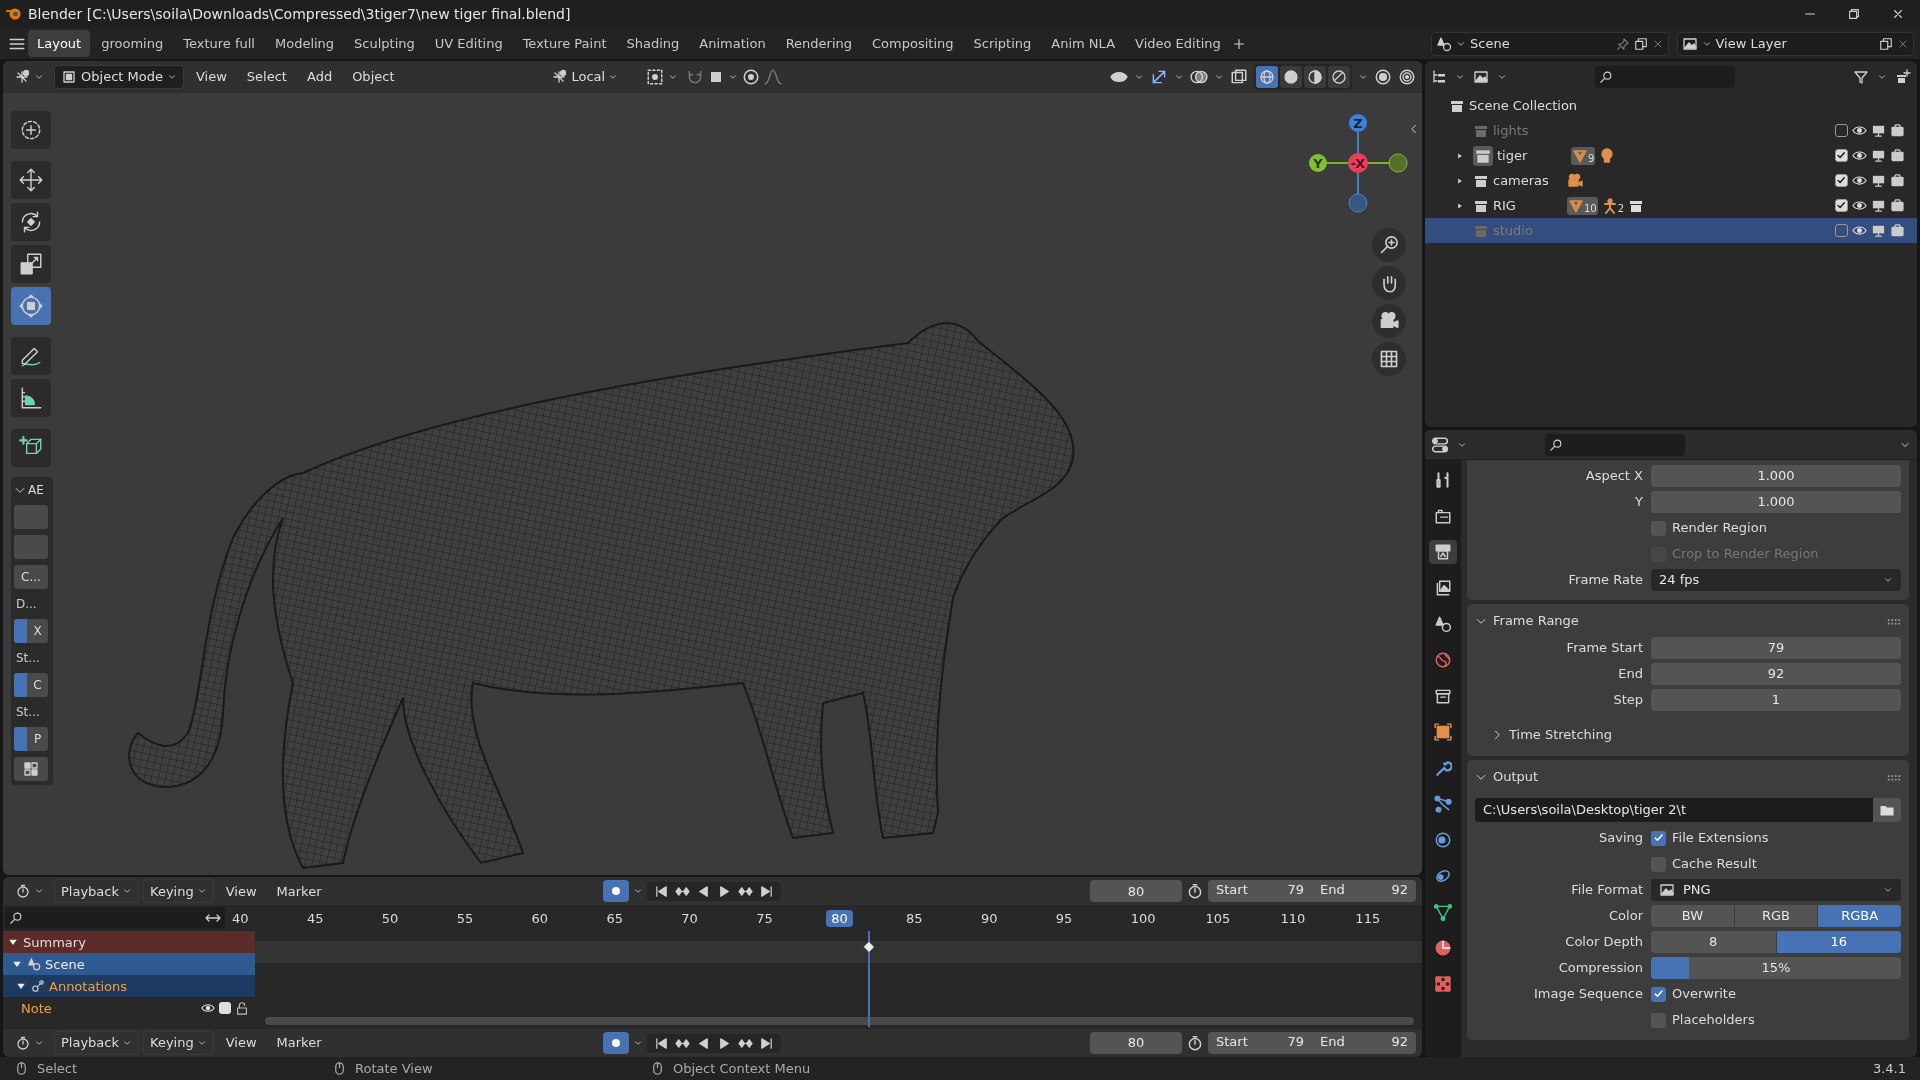  Describe the element at coordinates (1083, 43) in the screenshot. I see `workspace-tab: Anim NLA` at that location.